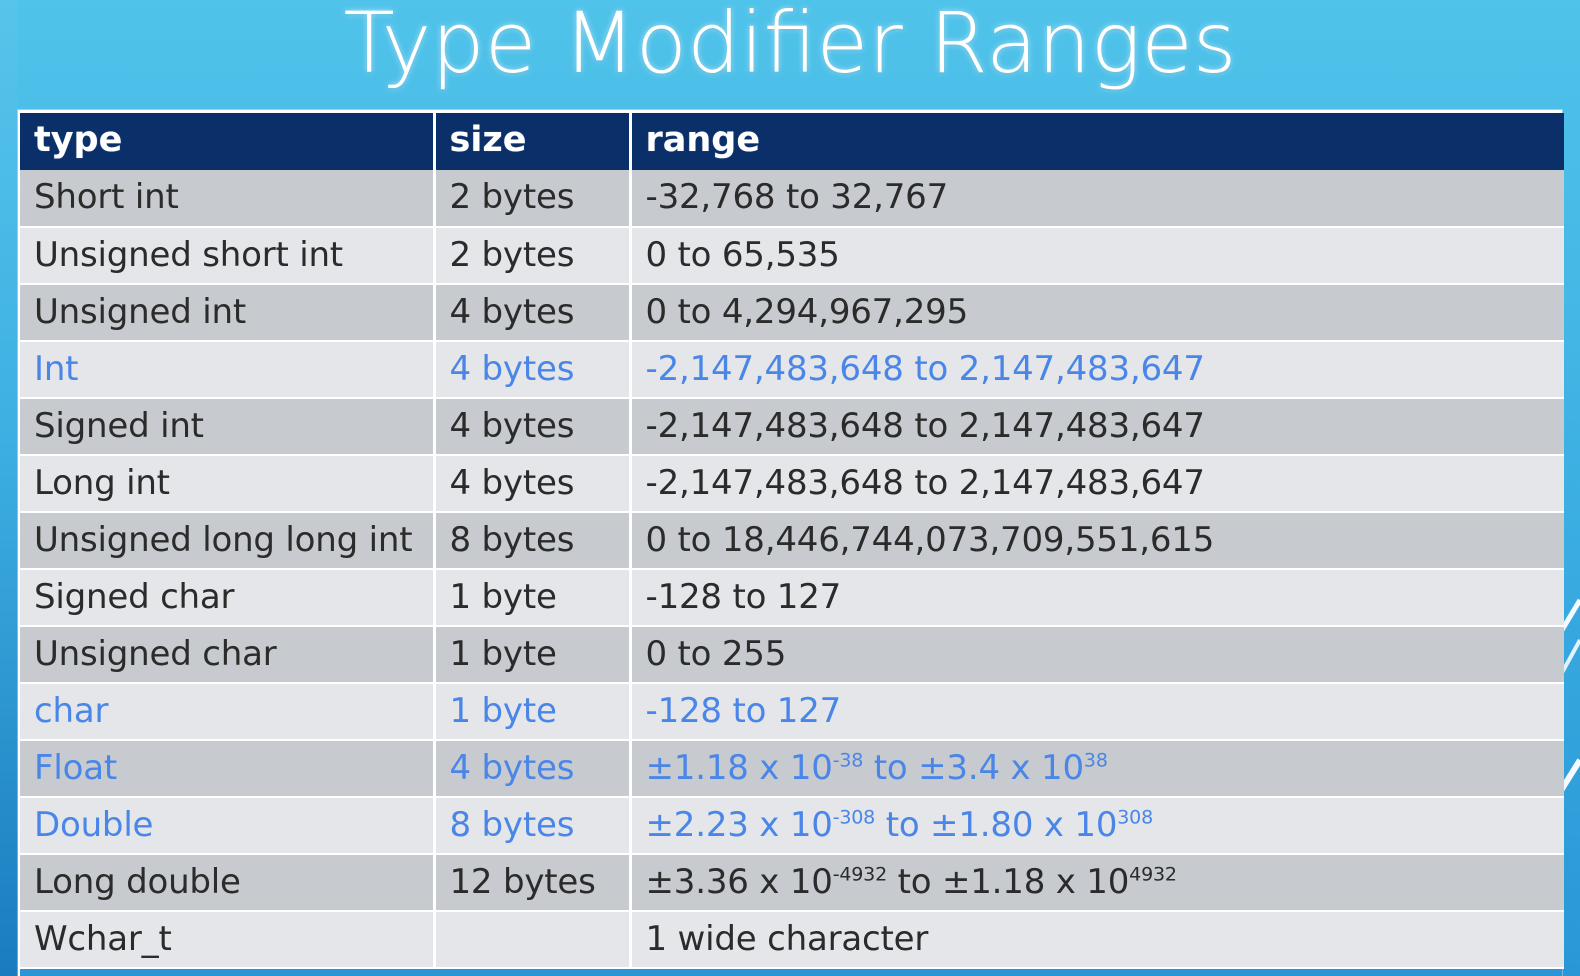 The height and width of the screenshot is (976, 1580). Describe the element at coordinates (1097, 883) in the screenshot. I see `cell-range: ±3.36 x 10-4932 to ±1.18 x 104932` at that location.